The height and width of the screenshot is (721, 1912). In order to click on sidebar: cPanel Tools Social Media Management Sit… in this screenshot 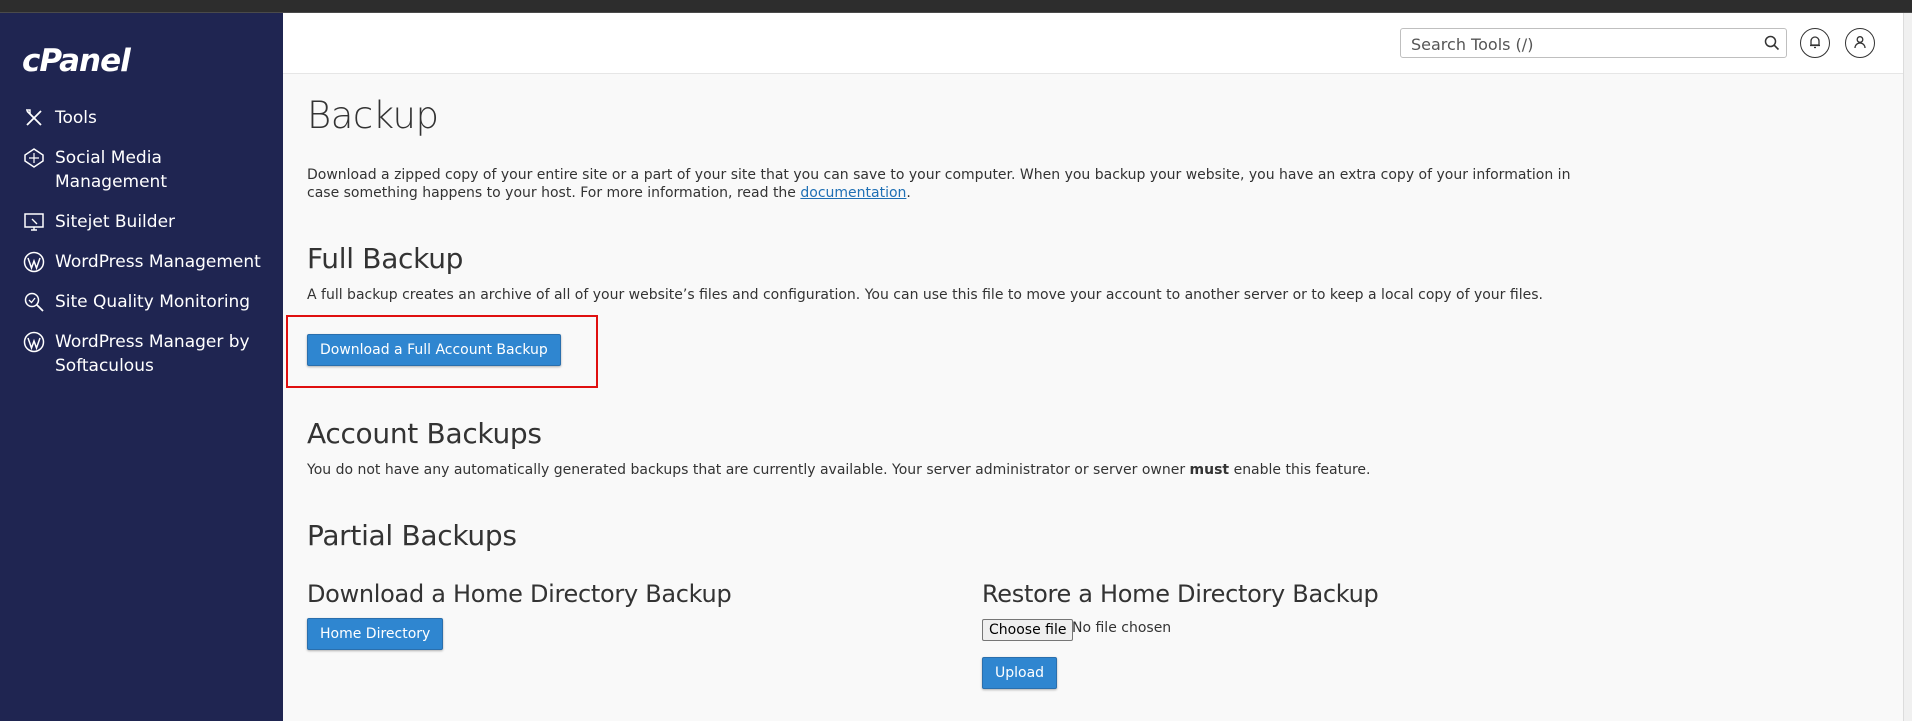, I will do `click(141, 367)`.